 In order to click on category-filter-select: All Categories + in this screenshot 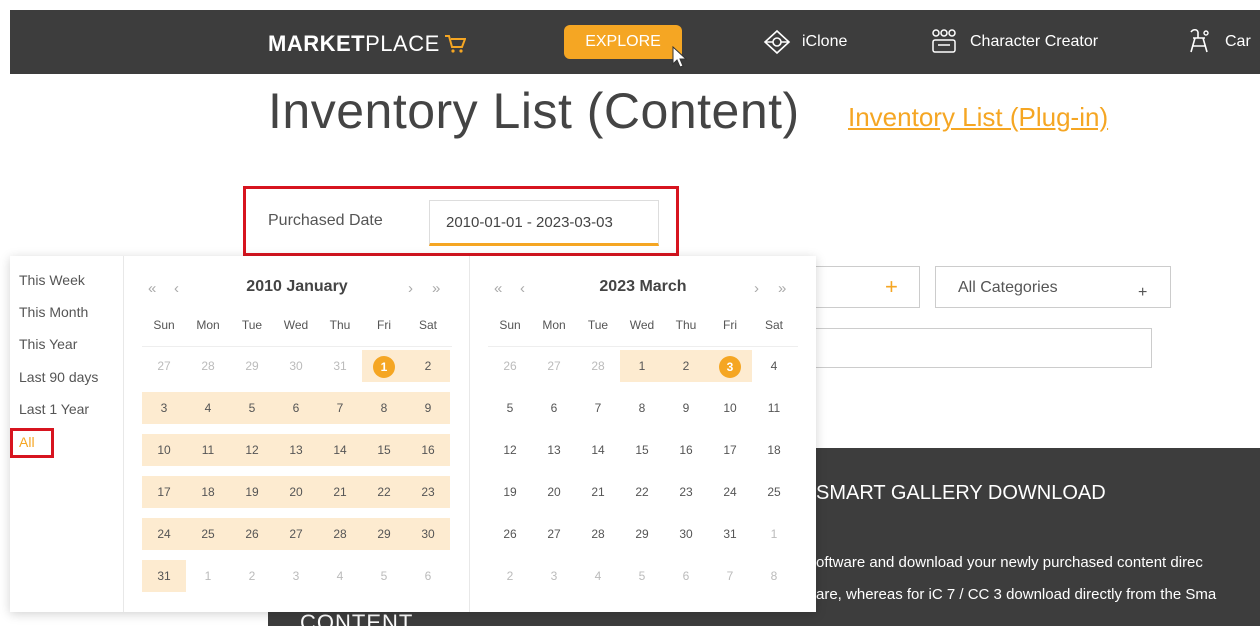, I will do `click(1053, 287)`.